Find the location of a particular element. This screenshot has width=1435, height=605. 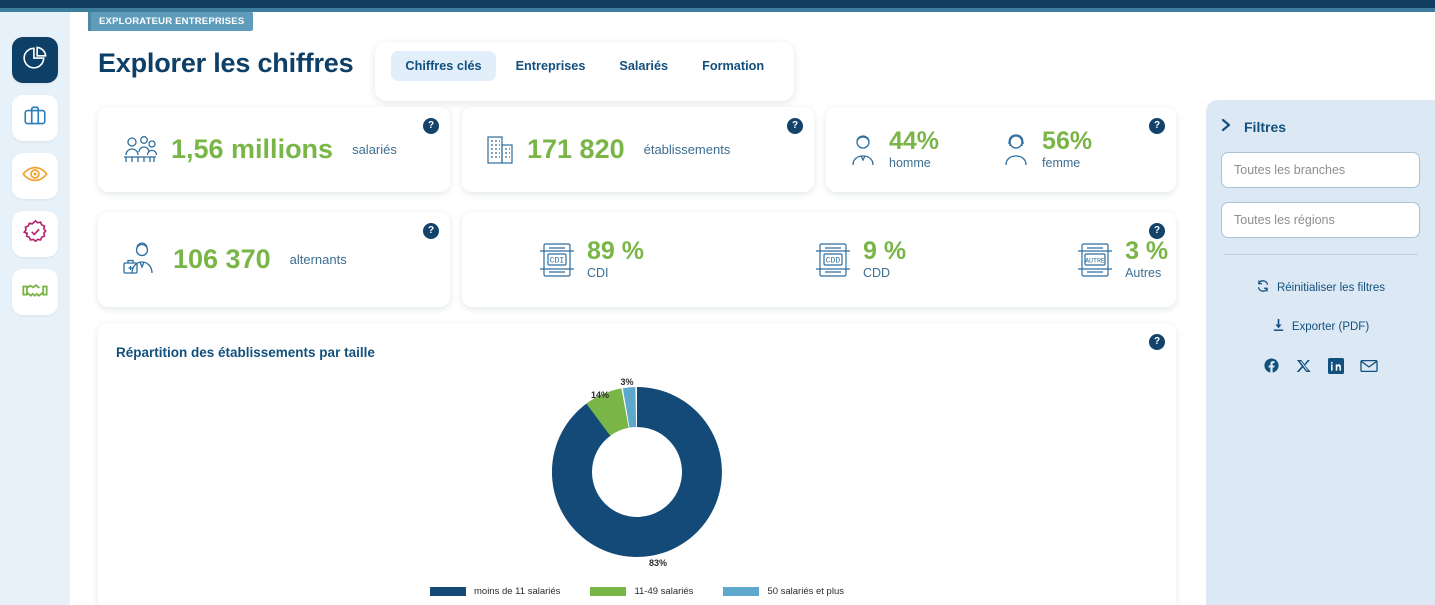

region-select: Toutes les régions is located at coordinates (1320, 220).